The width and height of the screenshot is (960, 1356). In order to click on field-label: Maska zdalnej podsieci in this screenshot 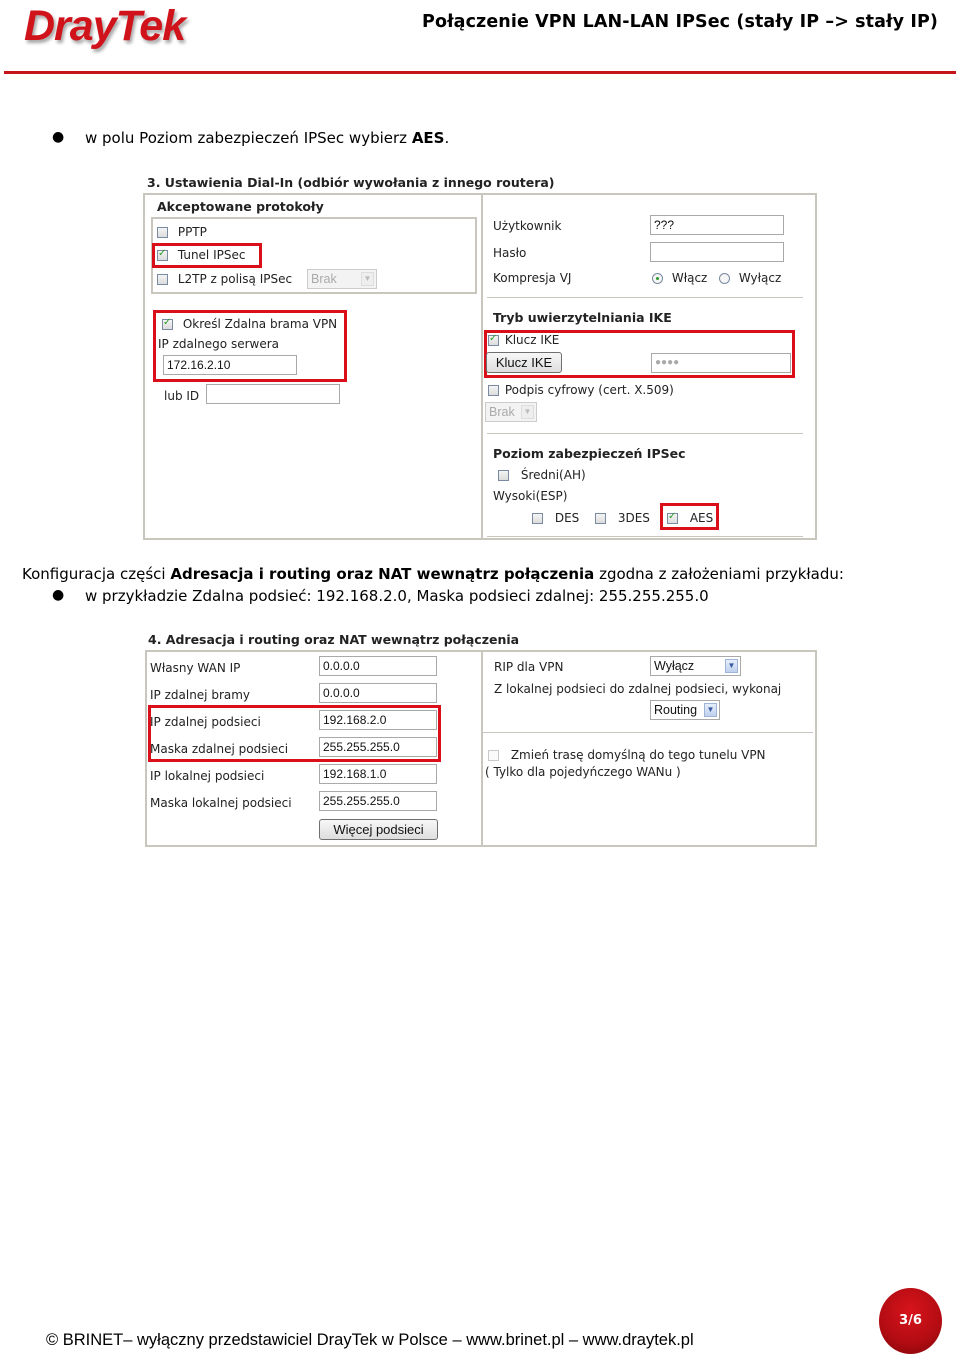, I will do `click(219, 749)`.